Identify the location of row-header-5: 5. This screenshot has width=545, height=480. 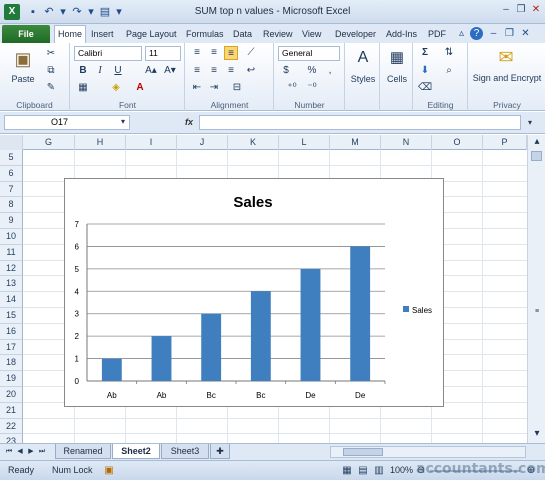
(11, 158).